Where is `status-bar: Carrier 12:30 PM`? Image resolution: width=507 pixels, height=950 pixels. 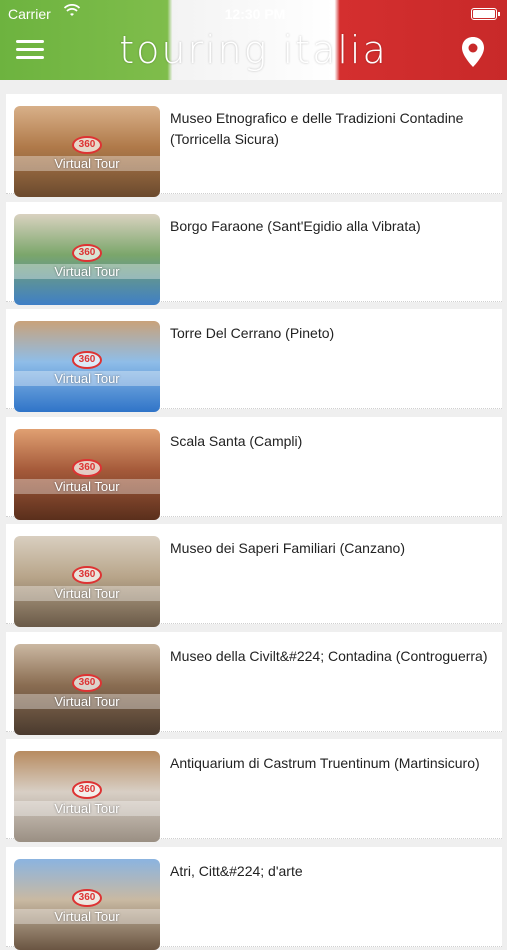 status-bar: Carrier 12:30 PM is located at coordinates (253, 14).